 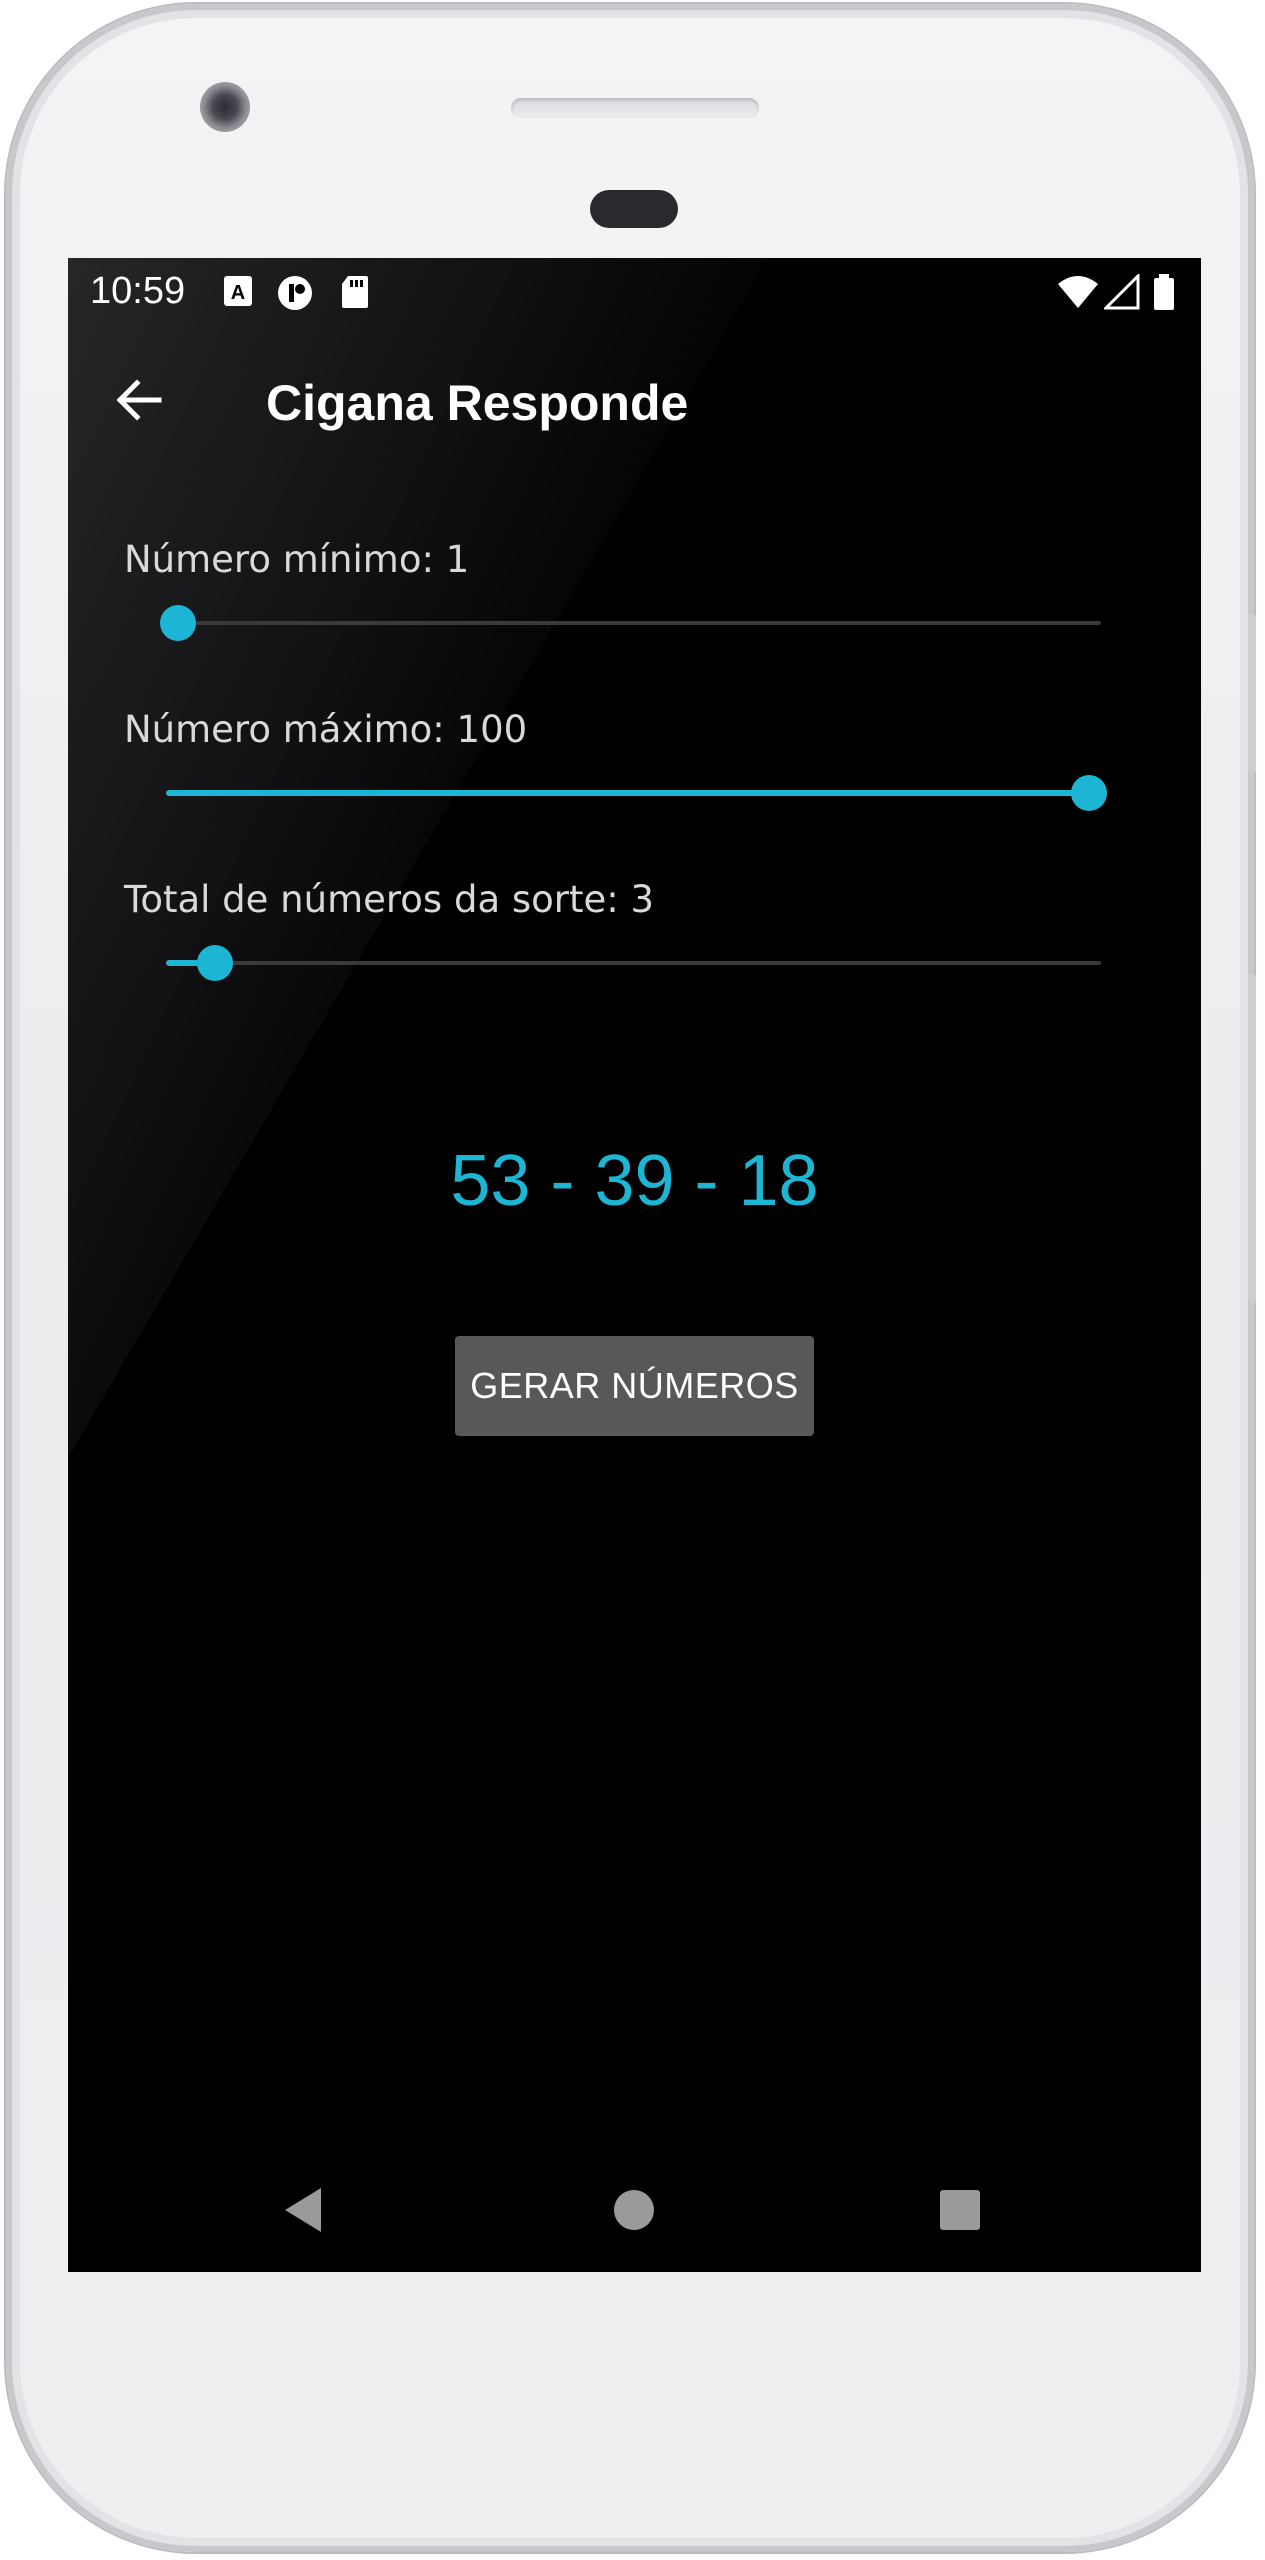 I want to click on front-camera, so click(x=225, y=107).